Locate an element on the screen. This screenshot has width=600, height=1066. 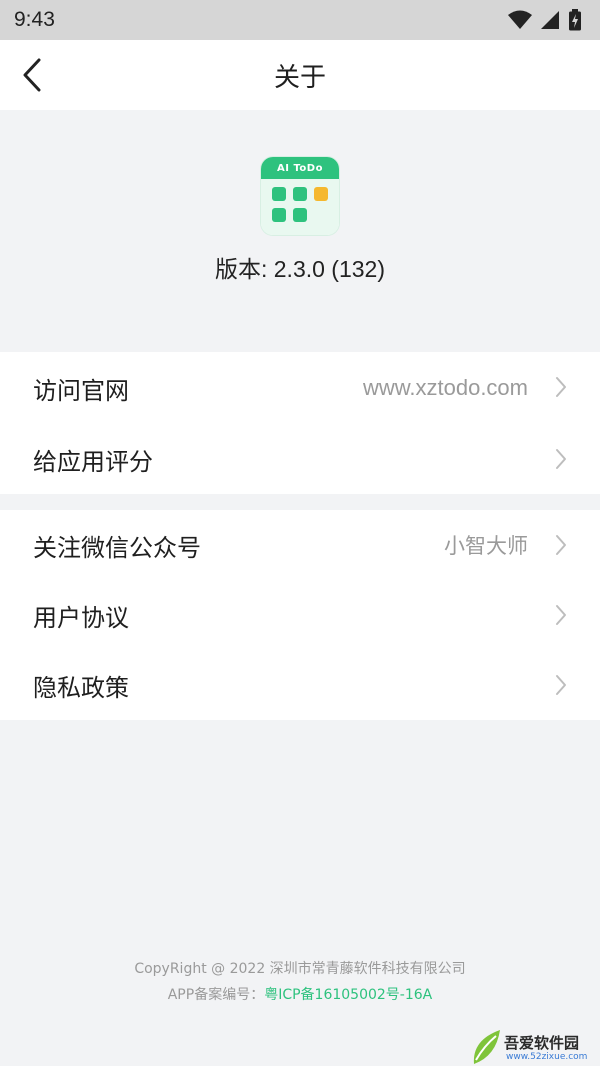
menu-item-label: 给应用评分 is located at coordinates (93, 461).